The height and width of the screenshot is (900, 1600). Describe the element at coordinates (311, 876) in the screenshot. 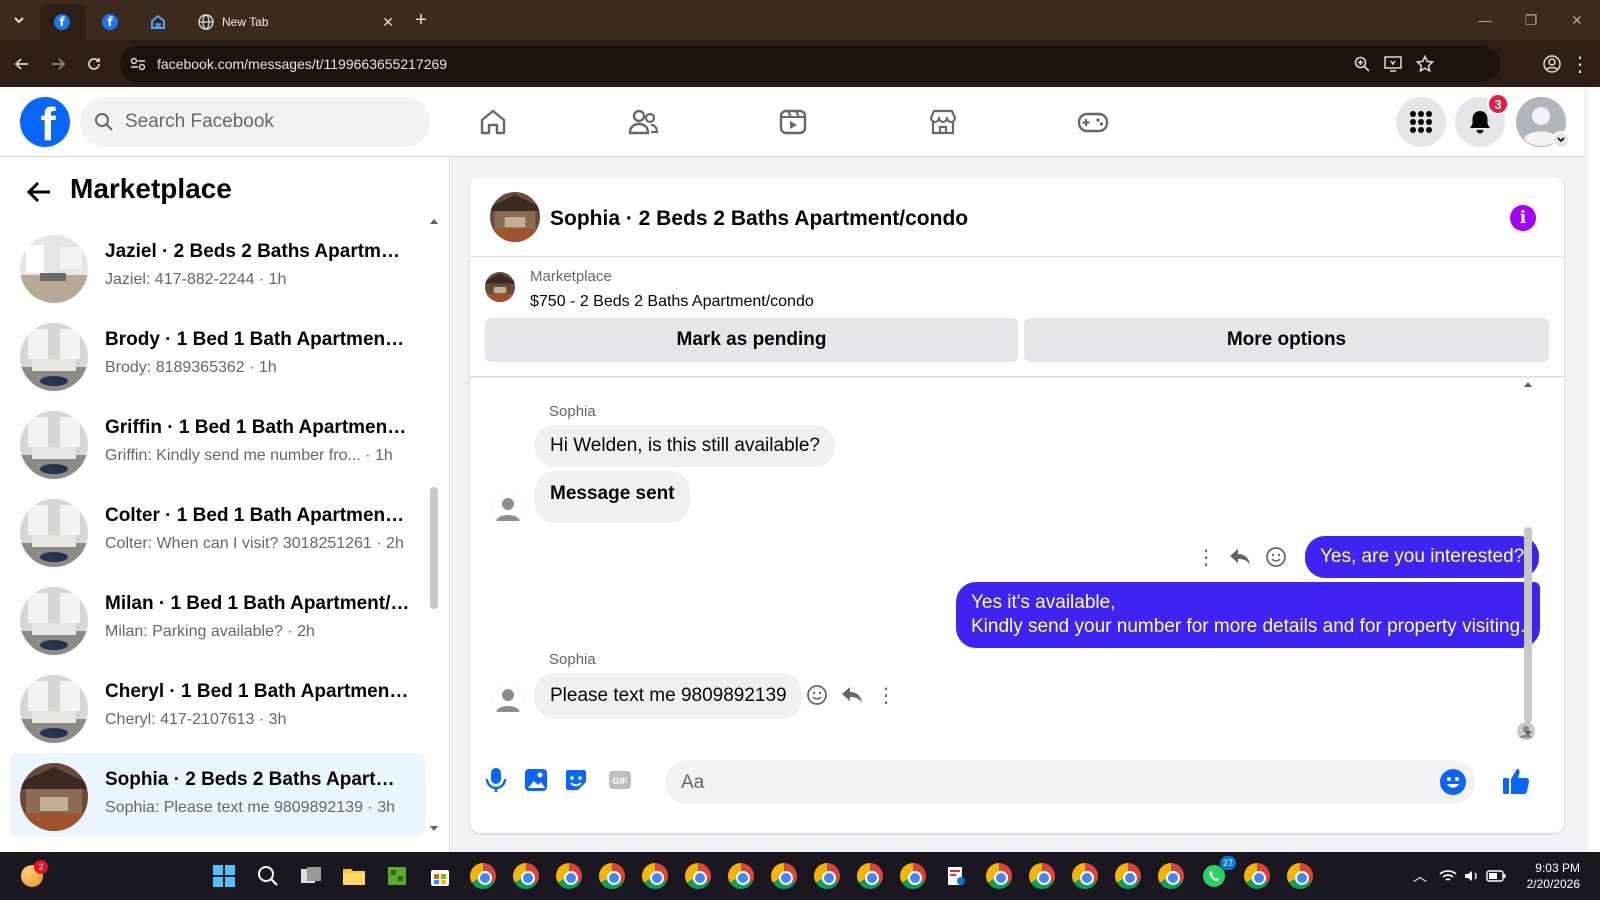

I see `task-view-icon` at that location.